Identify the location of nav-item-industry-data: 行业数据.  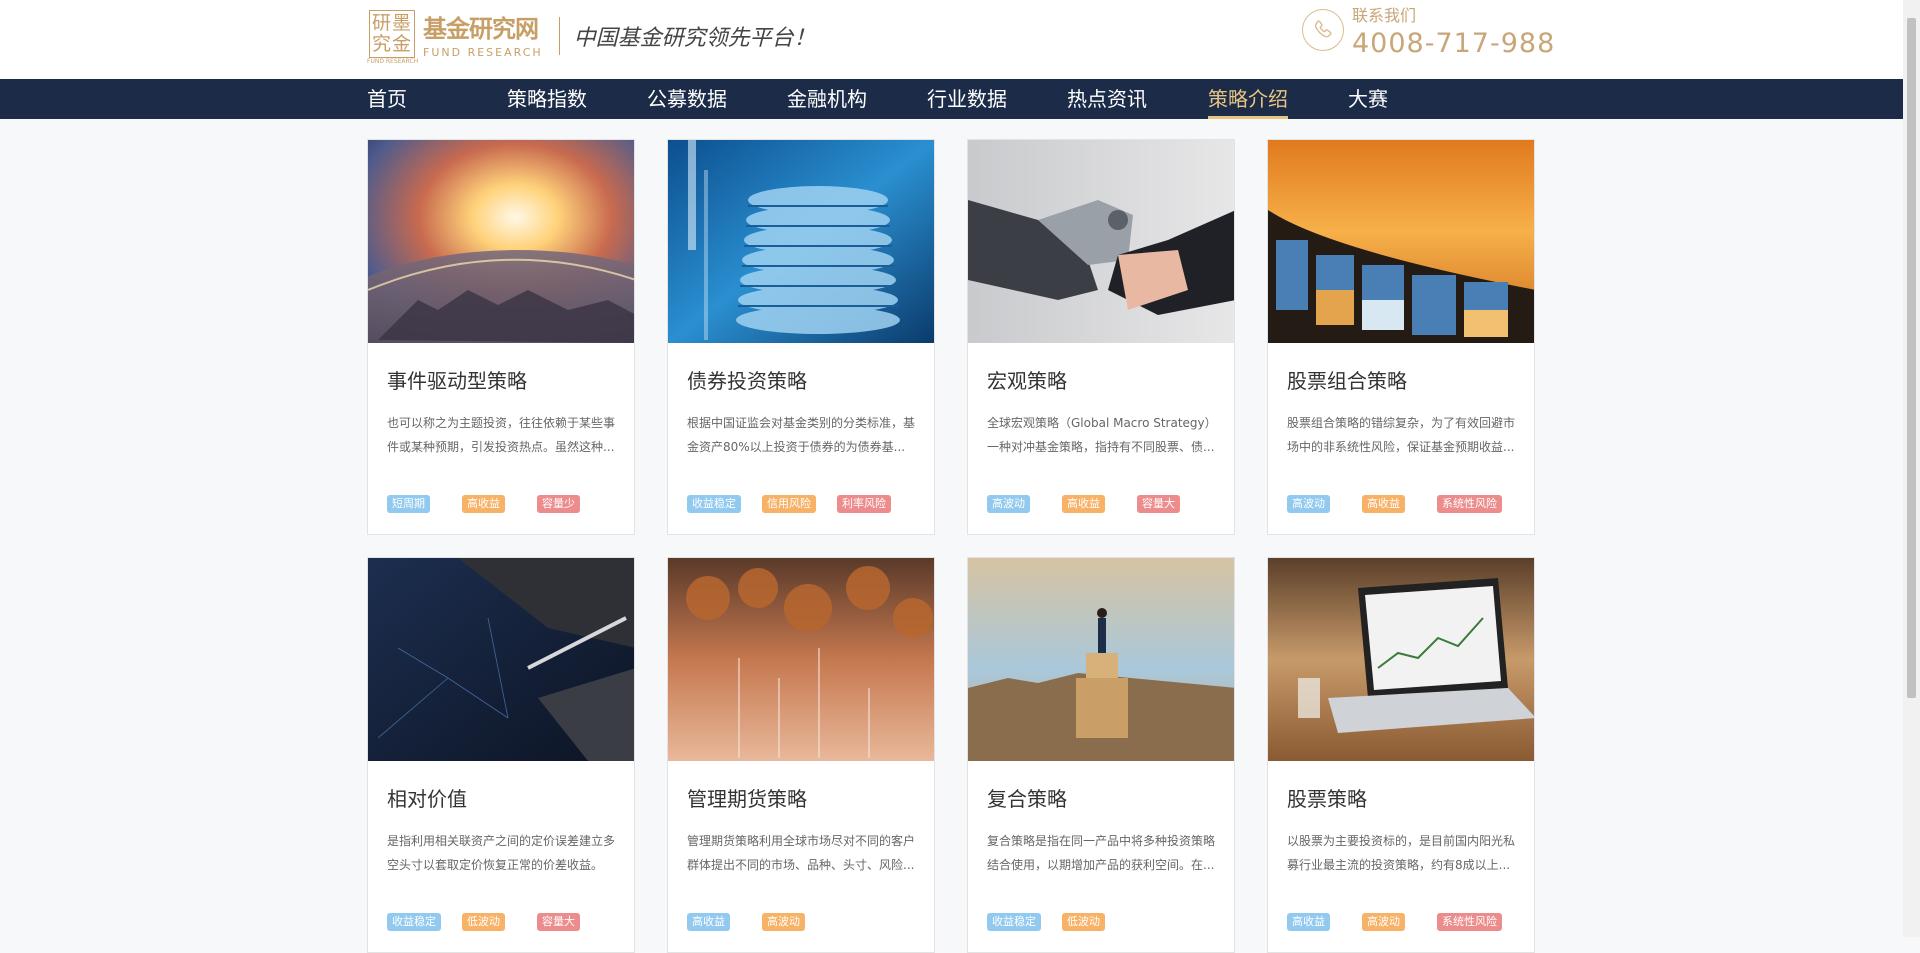
(967, 99).